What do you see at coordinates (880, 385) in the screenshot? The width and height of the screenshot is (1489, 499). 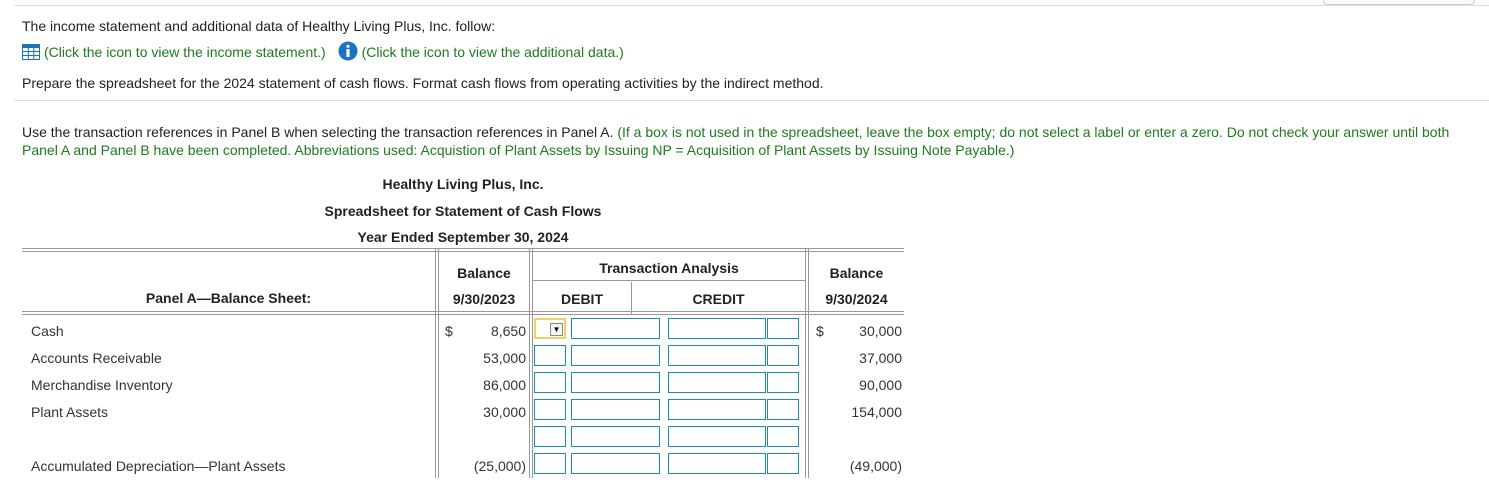 I see `balance-end-value: 90,000` at bounding box center [880, 385].